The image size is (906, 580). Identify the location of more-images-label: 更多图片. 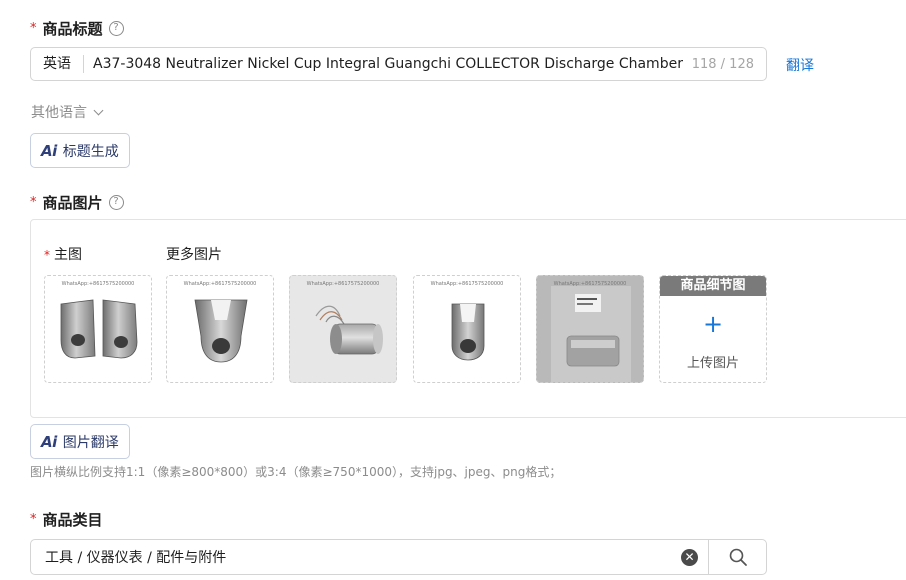
(194, 255).